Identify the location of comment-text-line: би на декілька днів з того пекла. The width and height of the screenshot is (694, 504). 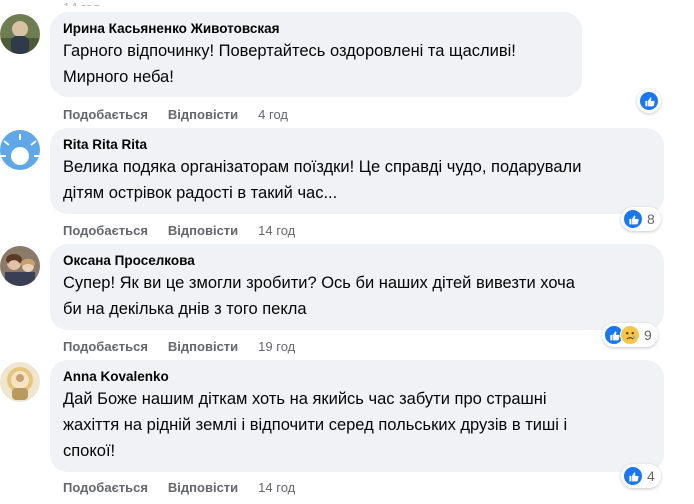
(185, 309).